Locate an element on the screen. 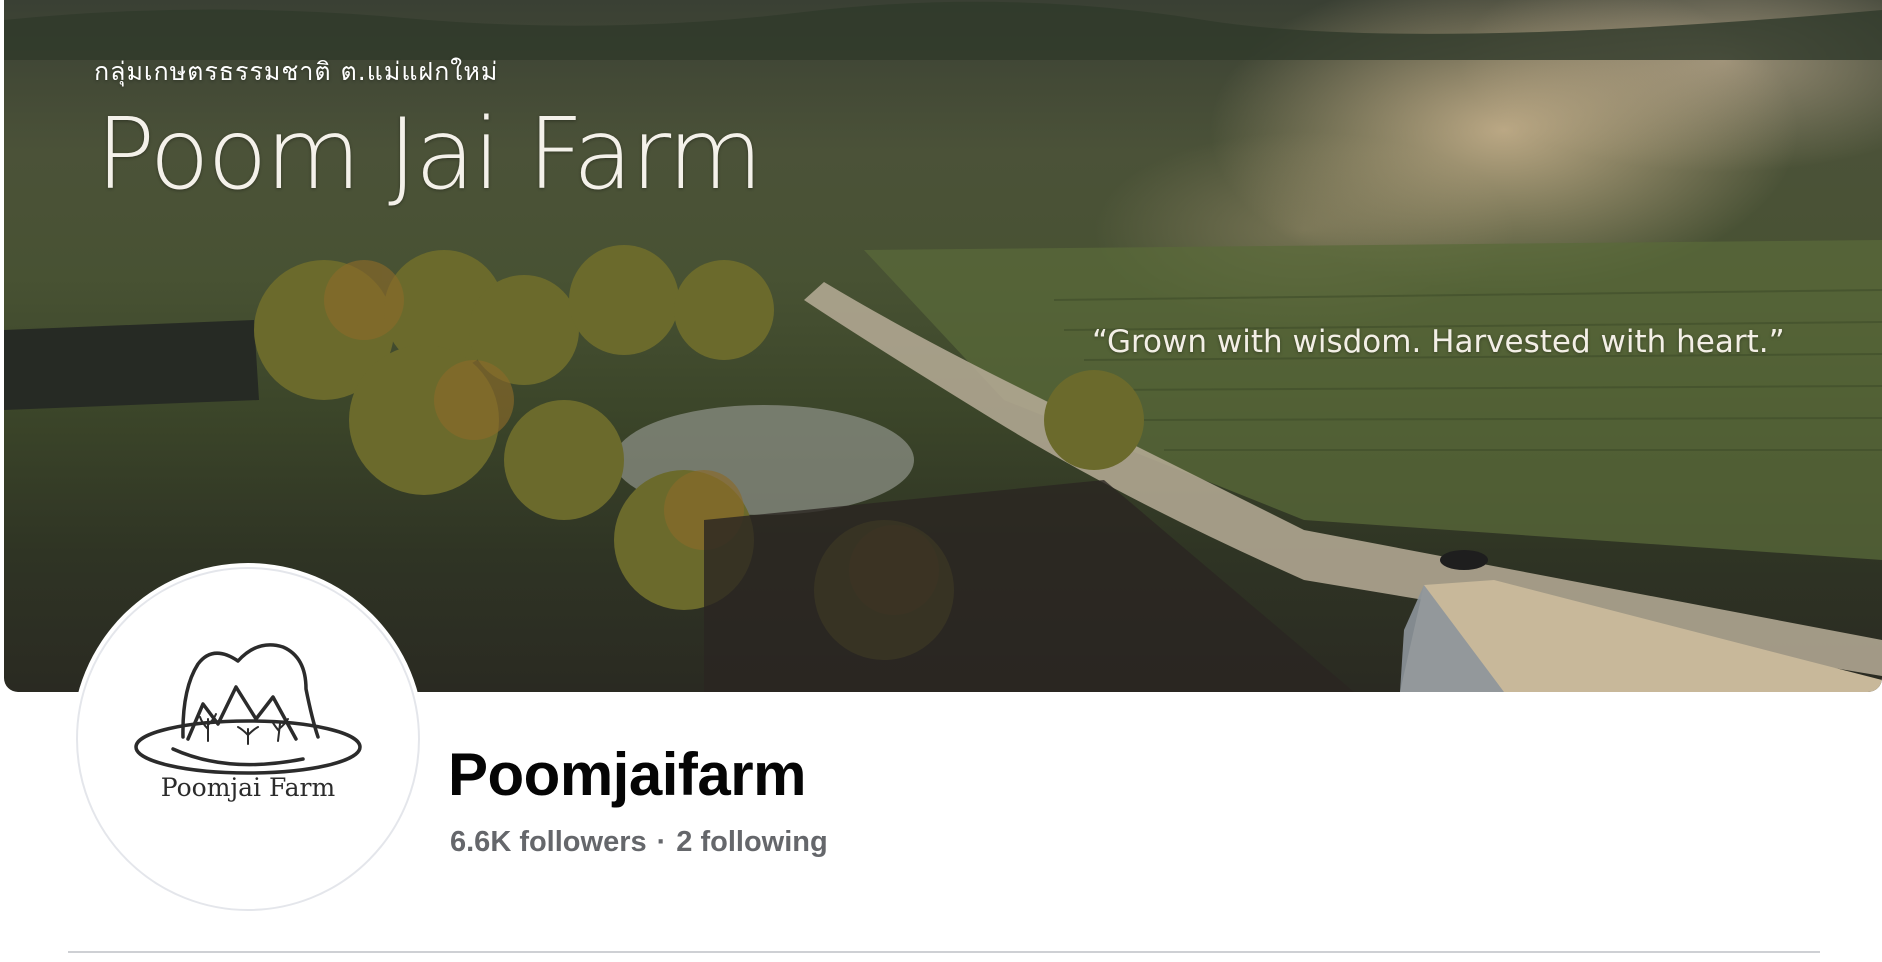  avatar-logo-text: Poomjai Farm is located at coordinates (248, 787).